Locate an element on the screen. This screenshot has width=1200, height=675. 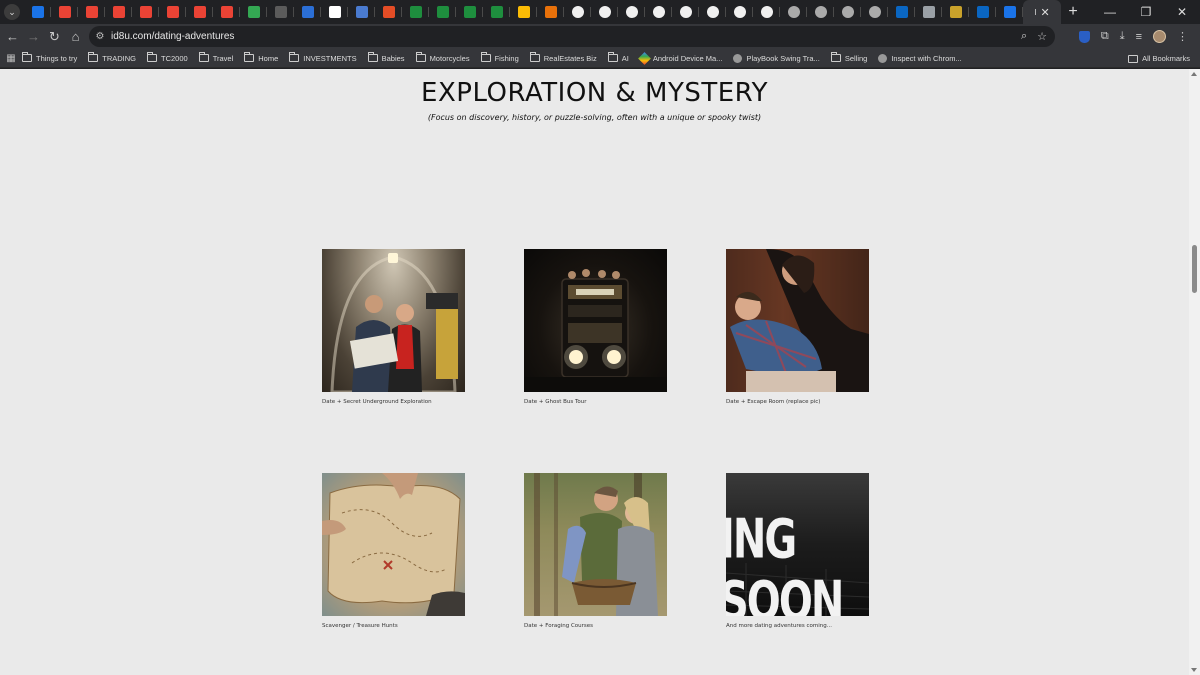
card-underground: Date + Secret Underground Exploration is located at coordinates (393, 327).